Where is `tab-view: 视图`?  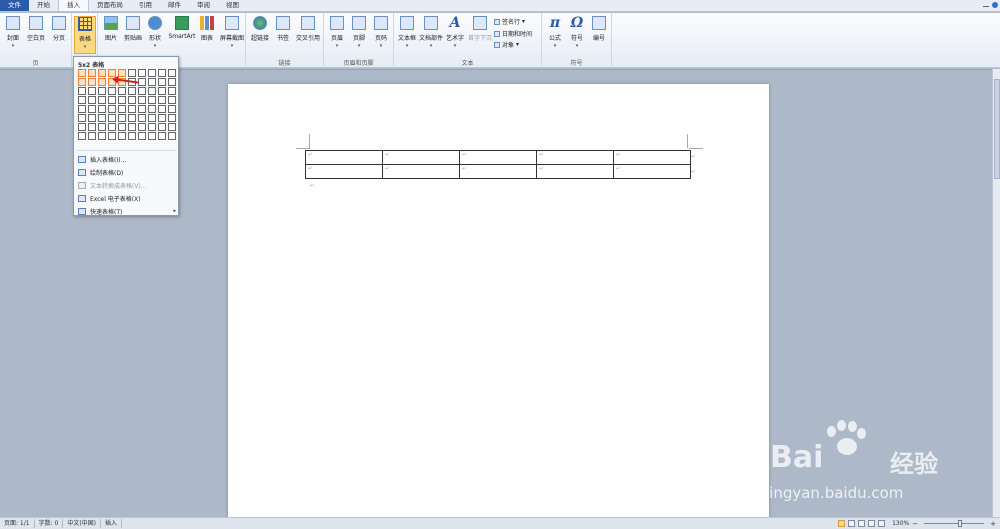
tab-view: 视图 is located at coordinates (232, 5).